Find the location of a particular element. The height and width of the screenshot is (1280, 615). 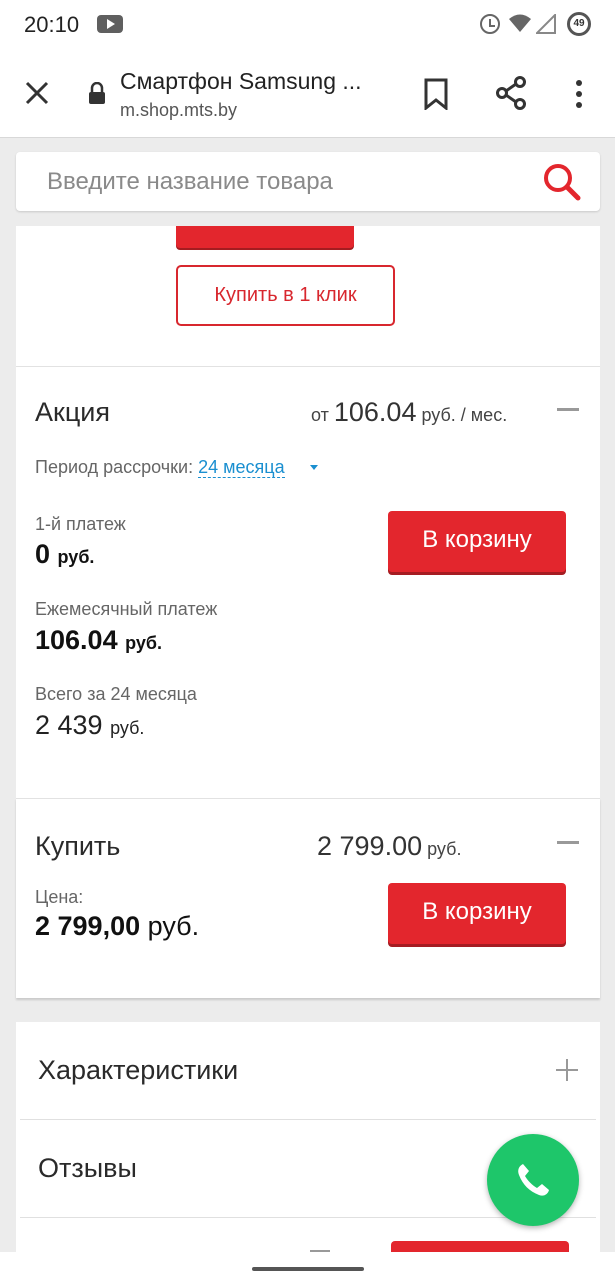

monthly-payment-label: Ежемесячный платеж is located at coordinates (126, 609).